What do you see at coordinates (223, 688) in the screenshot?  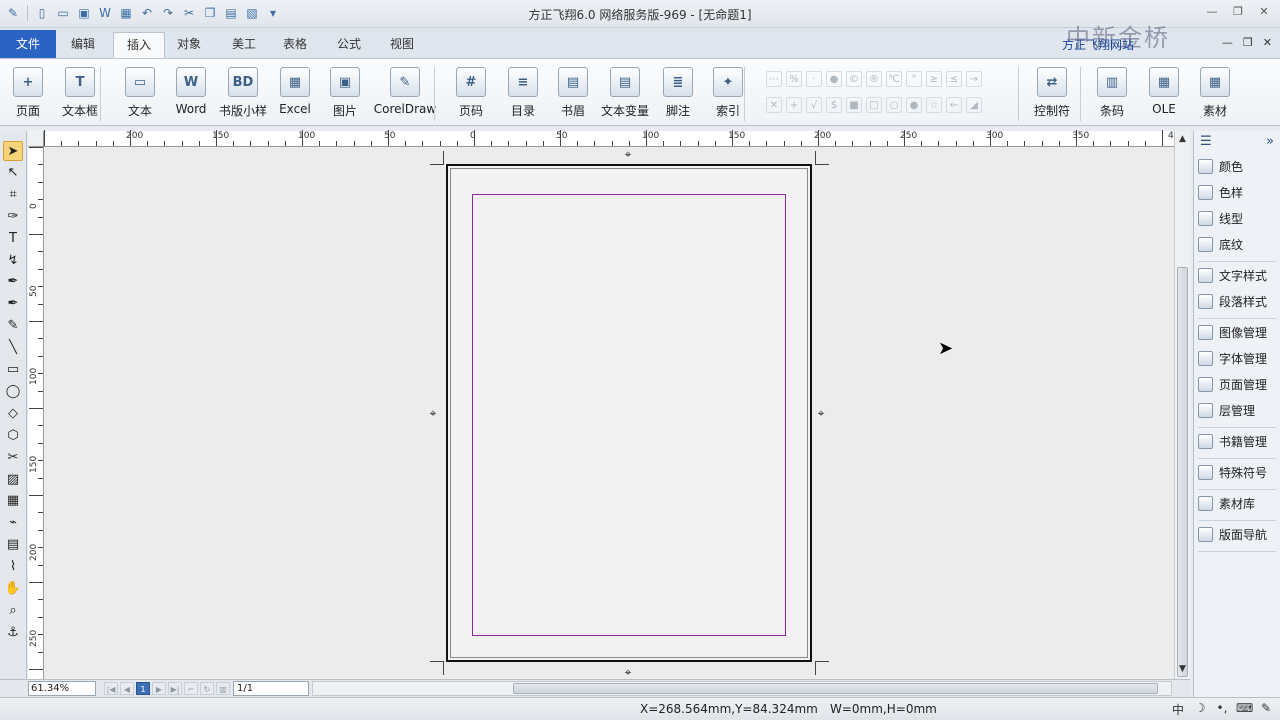 I see `delete-page-icon: ▥` at bounding box center [223, 688].